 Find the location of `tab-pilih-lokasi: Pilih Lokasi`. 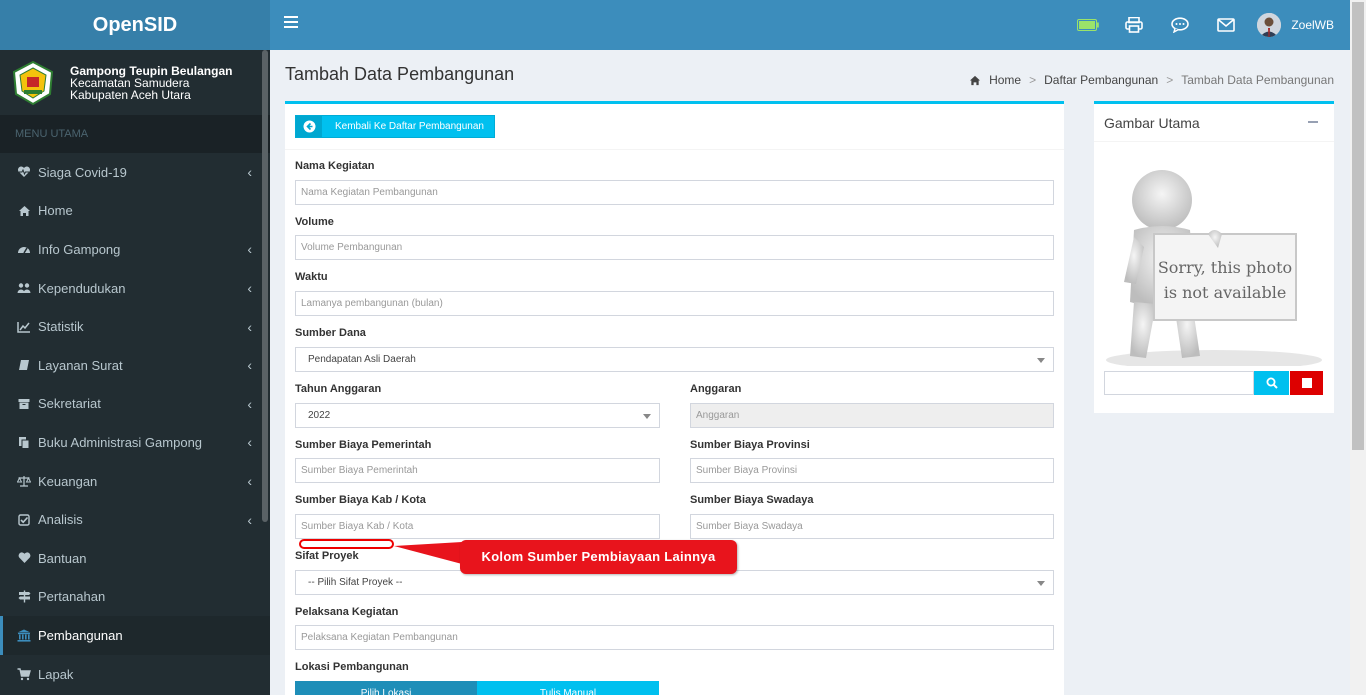

tab-pilih-lokasi: Pilih Lokasi is located at coordinates (386, 688).